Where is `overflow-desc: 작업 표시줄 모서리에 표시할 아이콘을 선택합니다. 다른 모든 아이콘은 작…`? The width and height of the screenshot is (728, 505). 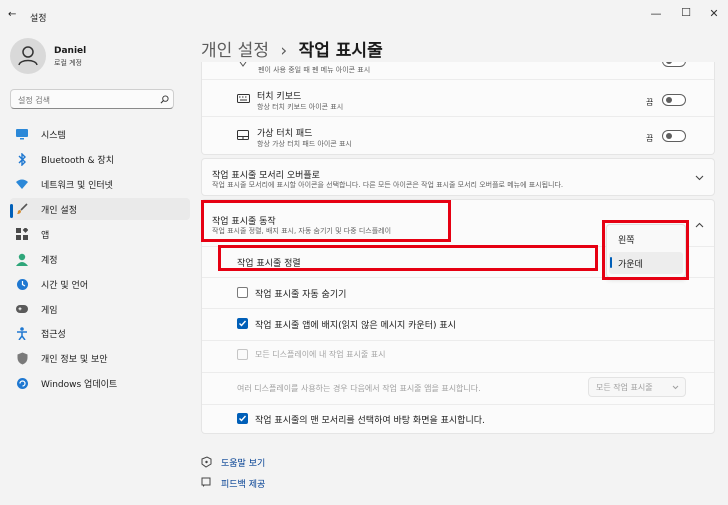 overflow-desc: 작업 표시줄 모서리에 표시할 아이콘을 선택합니다. 다른 모든 아이콘은 작… is located at coordinates (388, 185).